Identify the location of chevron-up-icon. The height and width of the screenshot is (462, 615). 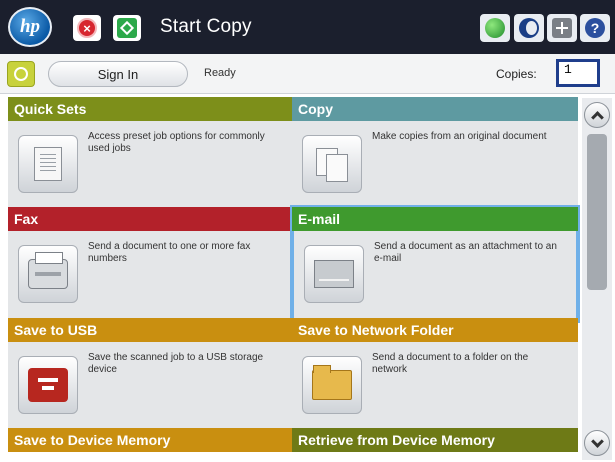
(597, 117).